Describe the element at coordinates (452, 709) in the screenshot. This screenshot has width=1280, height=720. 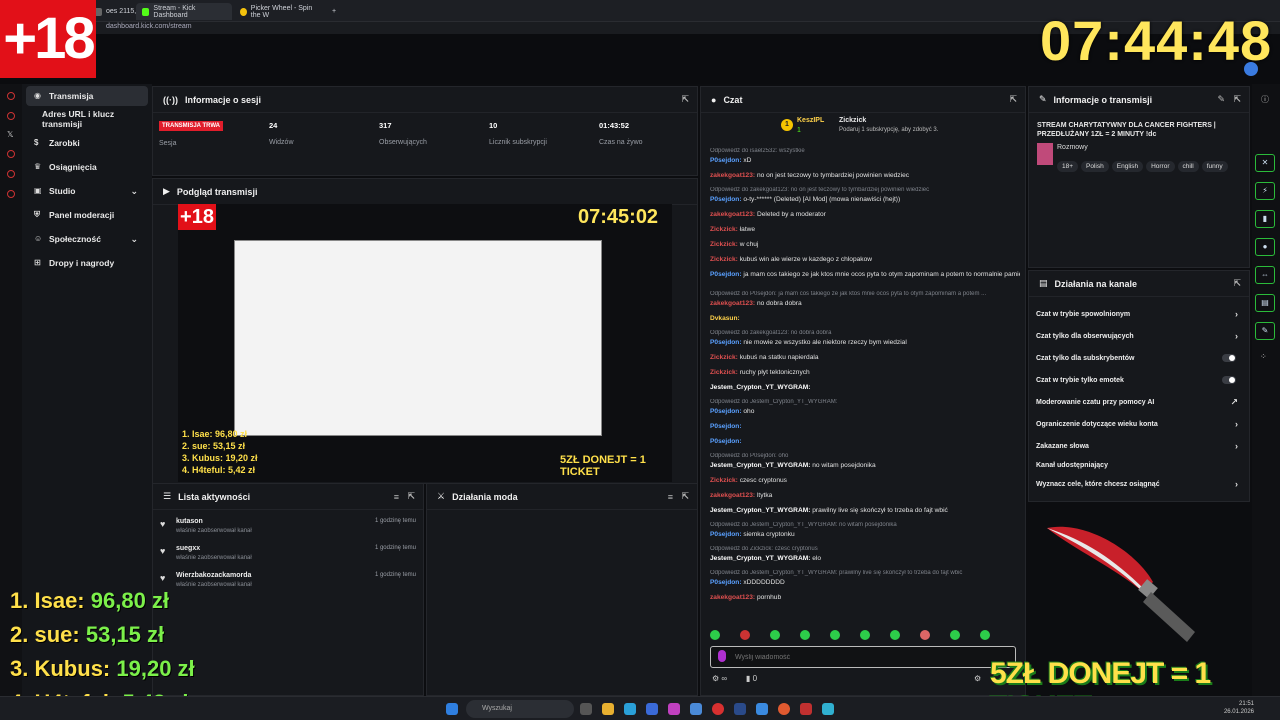
I see `windows-start-icon` at that location.